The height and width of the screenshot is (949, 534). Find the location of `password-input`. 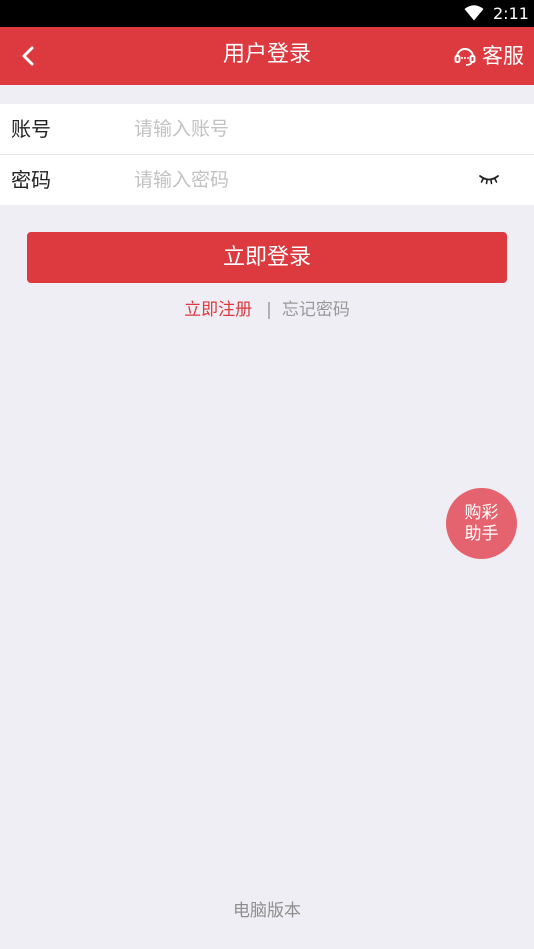

password-input is located at coordinates (294, 180).